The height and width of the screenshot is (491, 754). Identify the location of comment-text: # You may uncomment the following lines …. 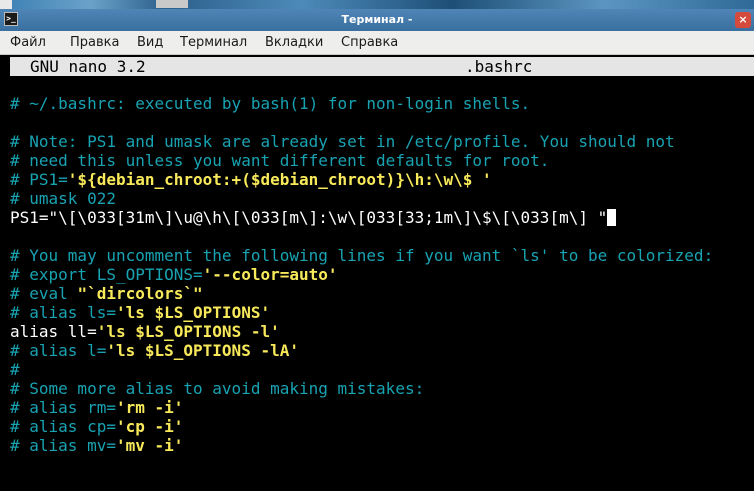
(362, 255).